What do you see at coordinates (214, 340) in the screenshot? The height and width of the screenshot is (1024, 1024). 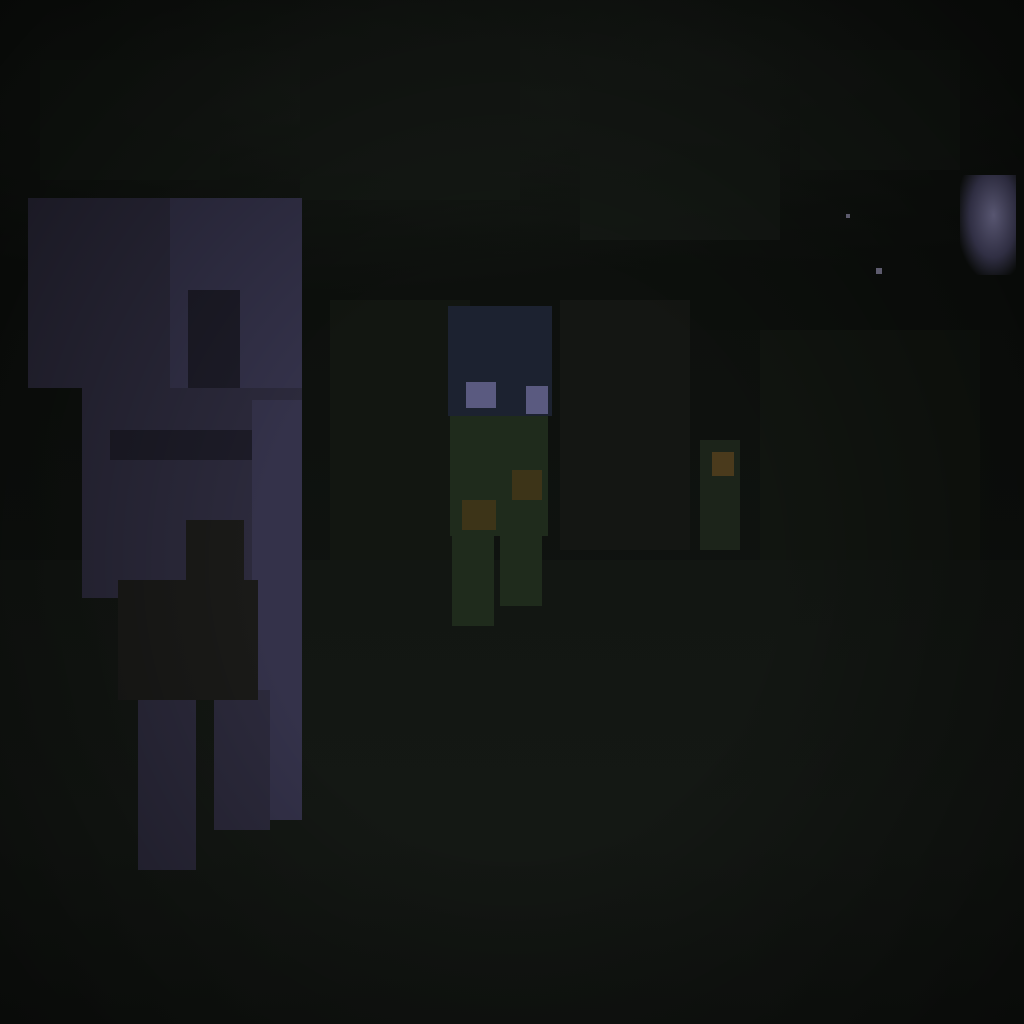 I see `skeleton-eye` at bounding box center [214, 340].